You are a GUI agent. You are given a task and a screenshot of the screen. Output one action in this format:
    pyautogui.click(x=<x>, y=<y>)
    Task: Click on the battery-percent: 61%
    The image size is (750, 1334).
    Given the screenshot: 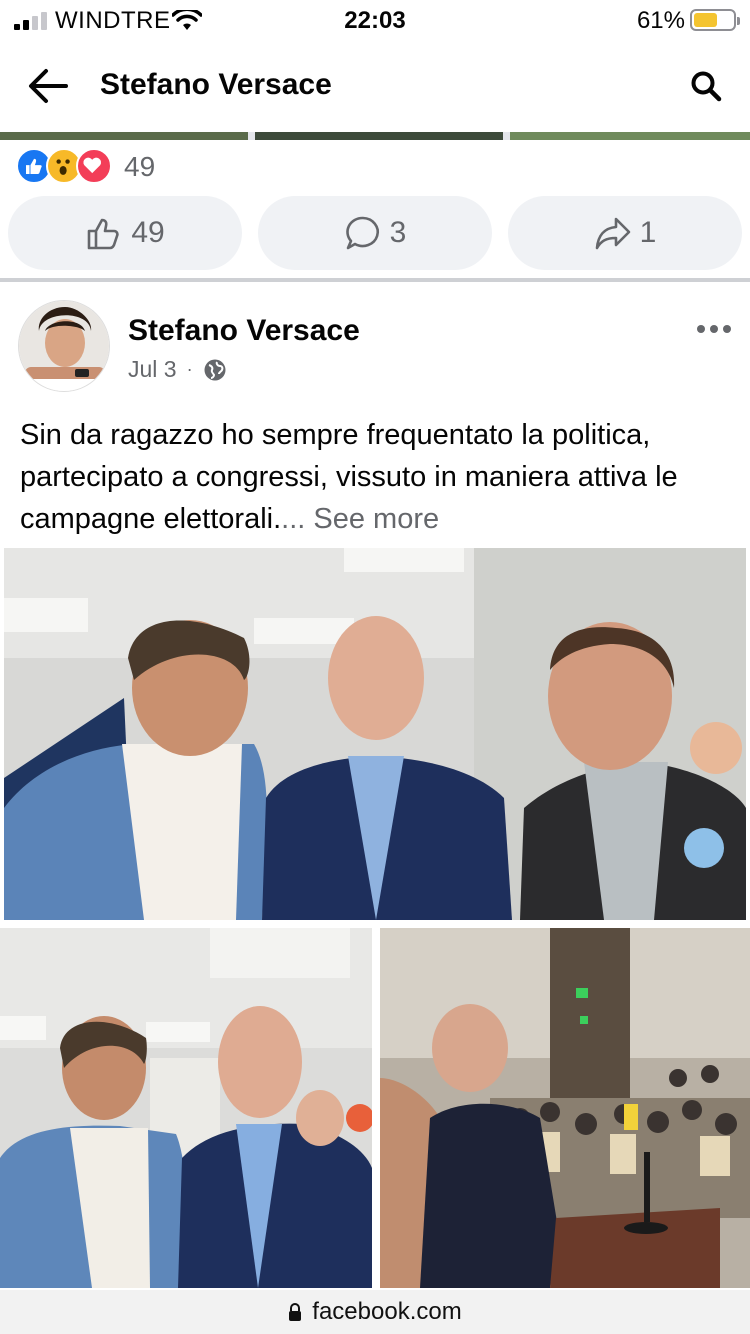 What is the action you would take?
    pyautogui.click(x=660, y=20)
    